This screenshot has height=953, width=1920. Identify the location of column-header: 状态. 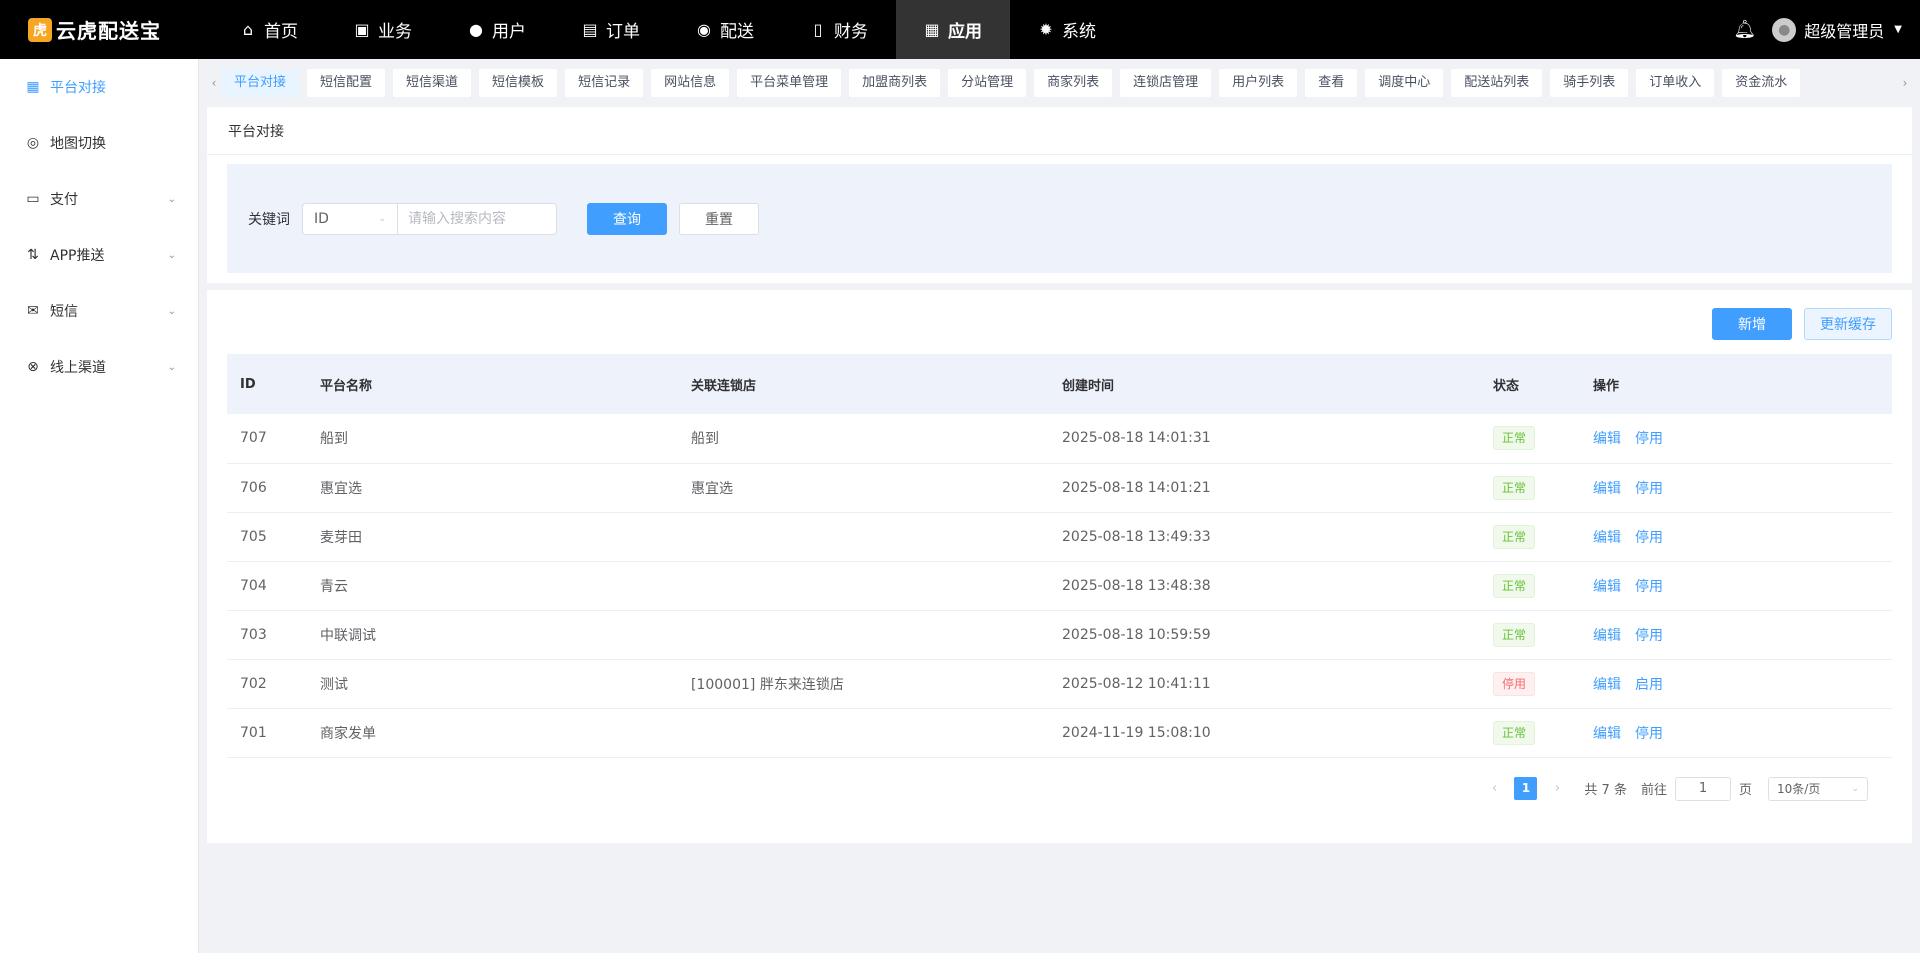
(1530, 384).